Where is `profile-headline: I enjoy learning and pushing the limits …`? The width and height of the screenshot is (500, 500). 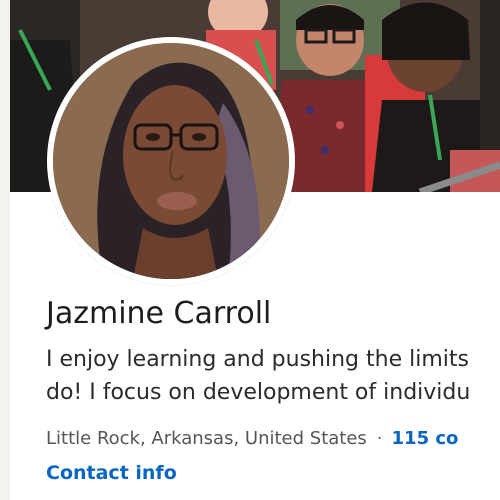
profile-headline: I enjoy learning and pushing the limits … is located at coordinates (273, 376).